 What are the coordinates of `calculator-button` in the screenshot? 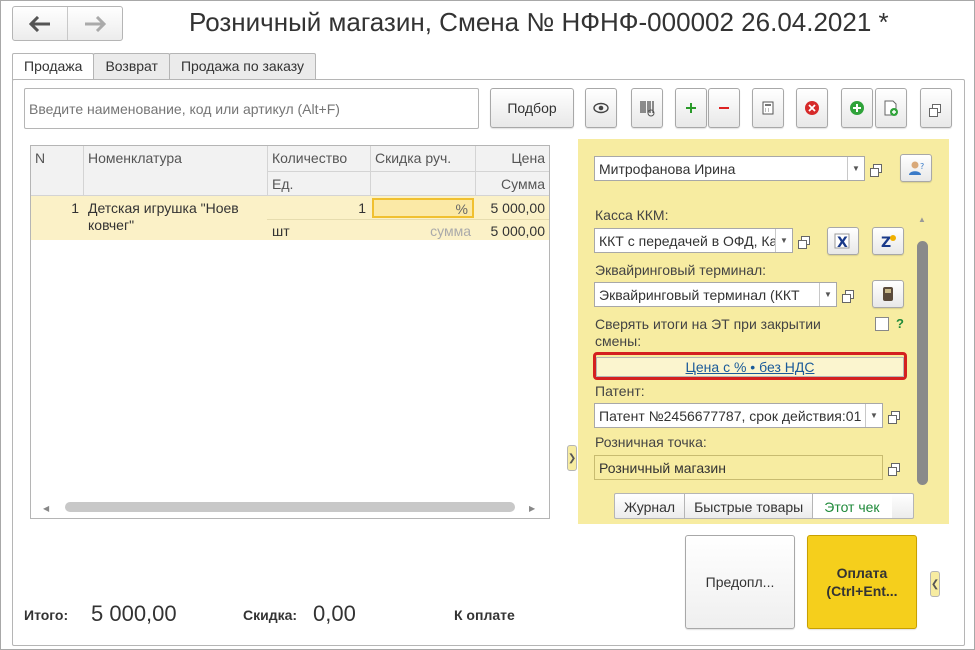 It's located at (768, 108).